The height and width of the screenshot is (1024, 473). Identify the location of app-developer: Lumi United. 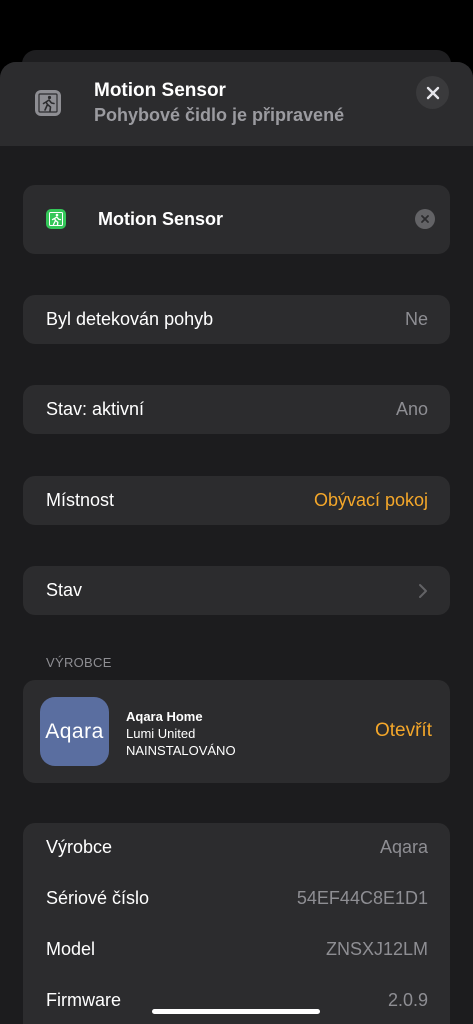
(161, 733).